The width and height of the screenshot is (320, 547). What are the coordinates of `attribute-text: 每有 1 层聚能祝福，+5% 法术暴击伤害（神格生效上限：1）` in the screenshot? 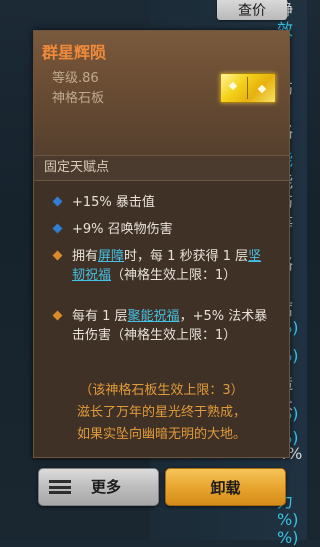 It's located at (170, 326).